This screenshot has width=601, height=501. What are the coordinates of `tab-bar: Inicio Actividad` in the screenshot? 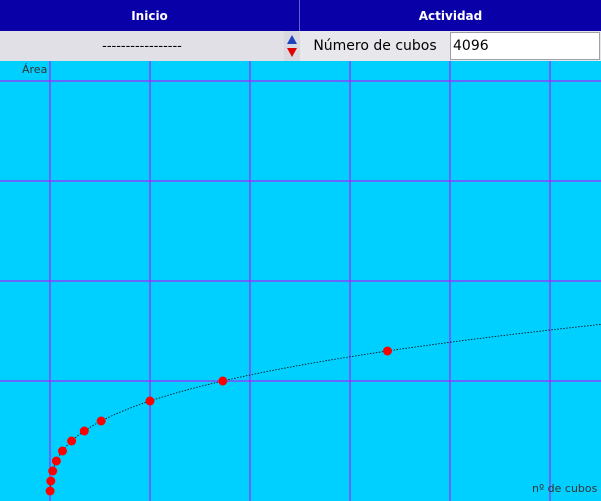 It's located at (300, 15).